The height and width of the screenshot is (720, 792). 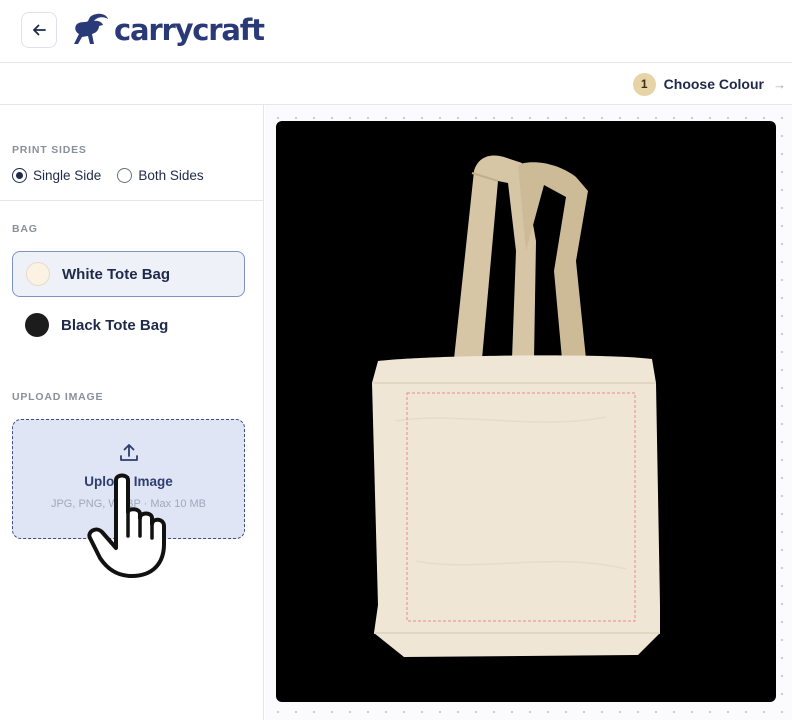 I want to click on step-choose-colour: 1 Choose Colour →, so click(x=709, y=84).